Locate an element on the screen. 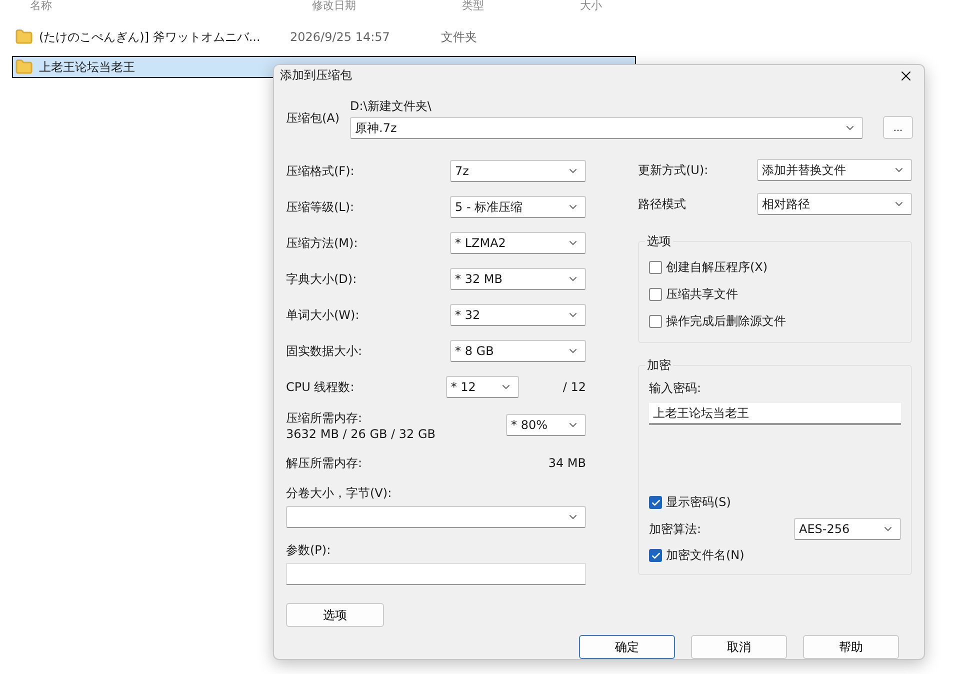 This screenshot has height=674, width=960. group-title: 选项 is located at coordinates (659, 241).